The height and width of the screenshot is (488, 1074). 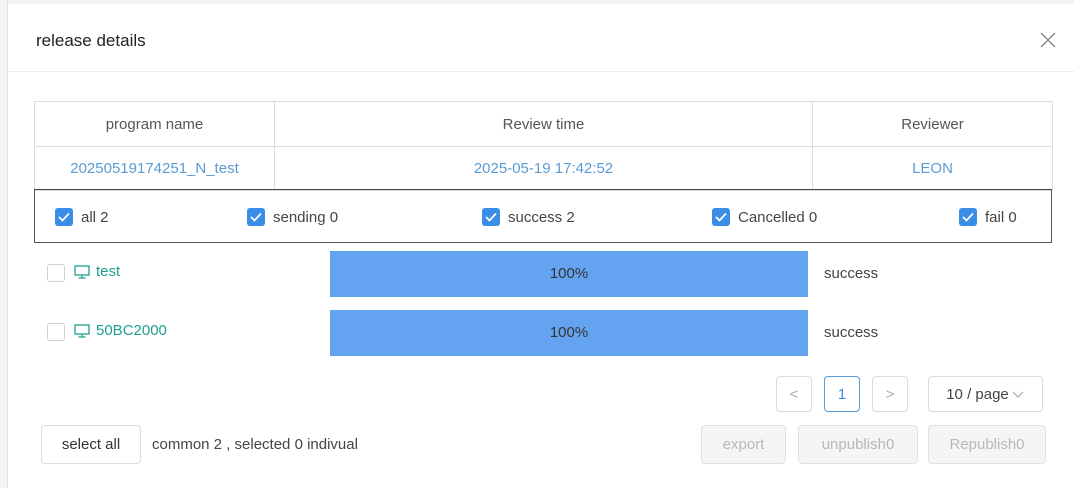 I want to click on device-name: test, so click(x=97, y=271).